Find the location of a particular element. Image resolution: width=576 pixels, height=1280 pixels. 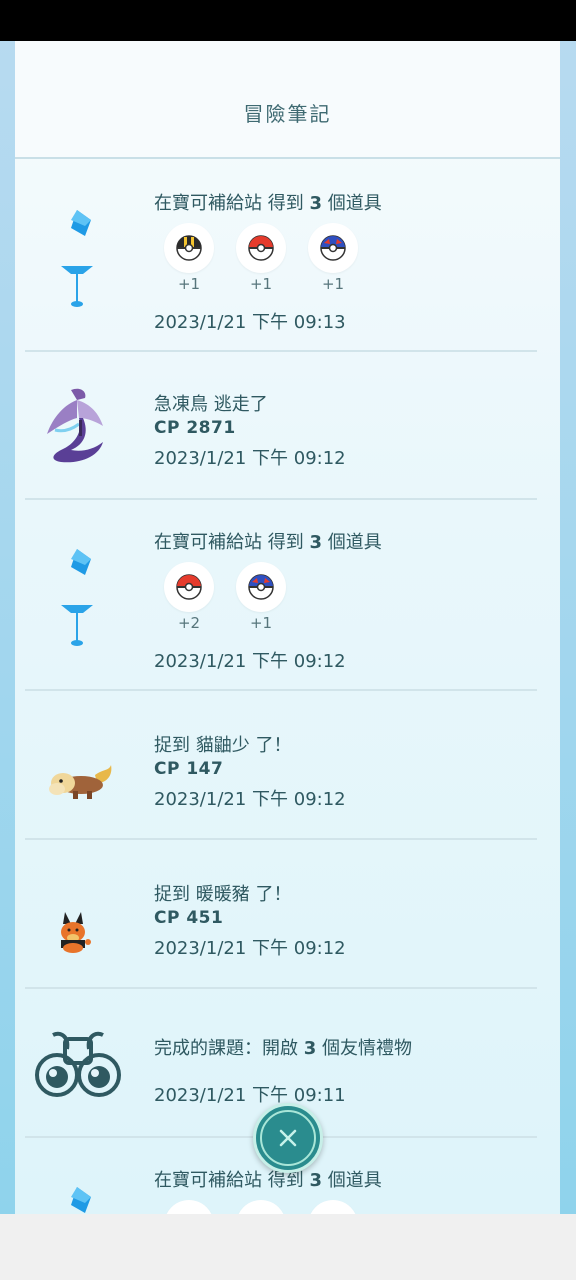

reward-items: +1 +1 +1 is located at coordinates (261, 258).